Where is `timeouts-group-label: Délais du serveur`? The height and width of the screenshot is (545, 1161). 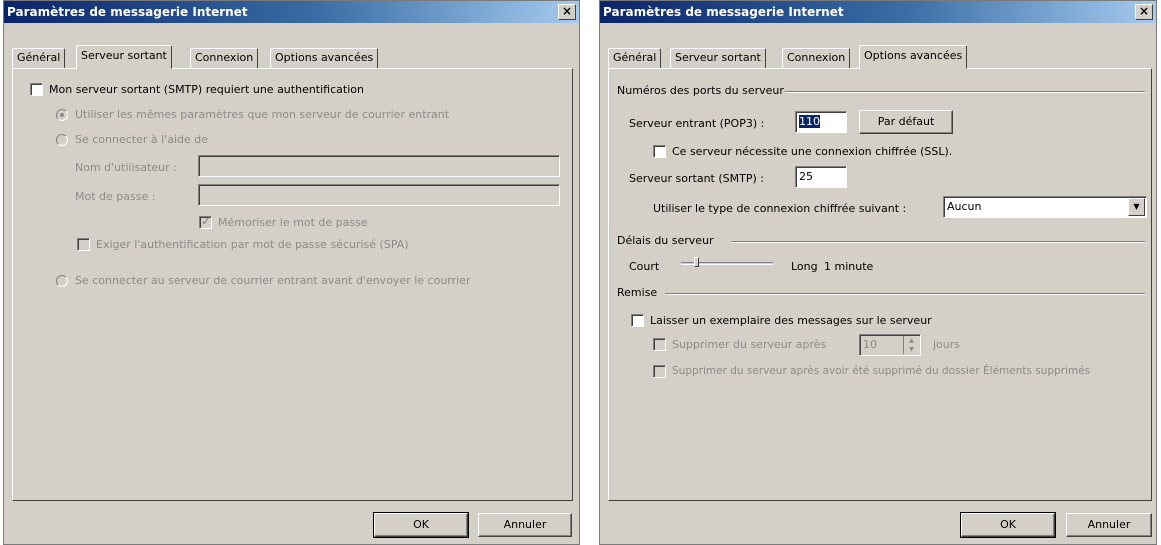 timeouts-group-label: Délais du serveur is located at coordinates (665, 240).